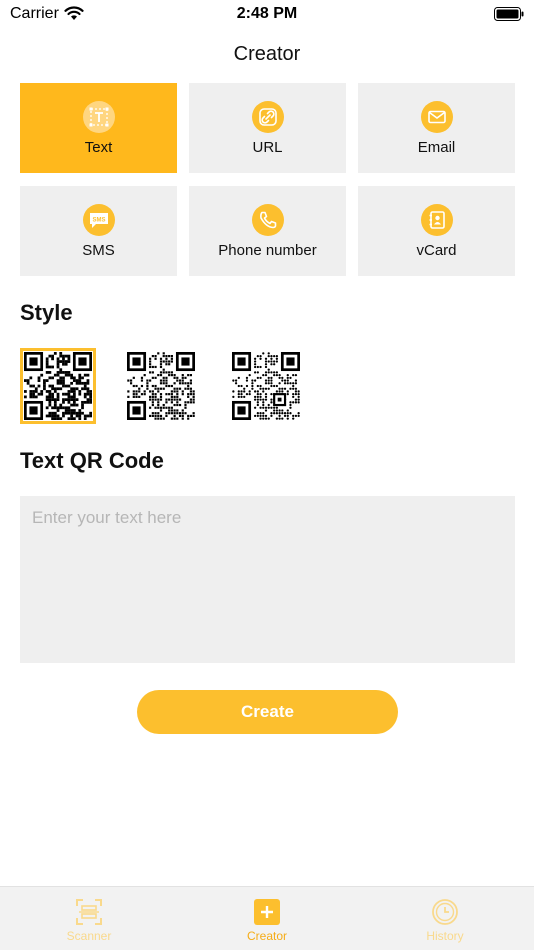  What do you see at coordinates (436, 219) in the screenshot?
I see `vcard-icon` at bounding box center [436, 219].